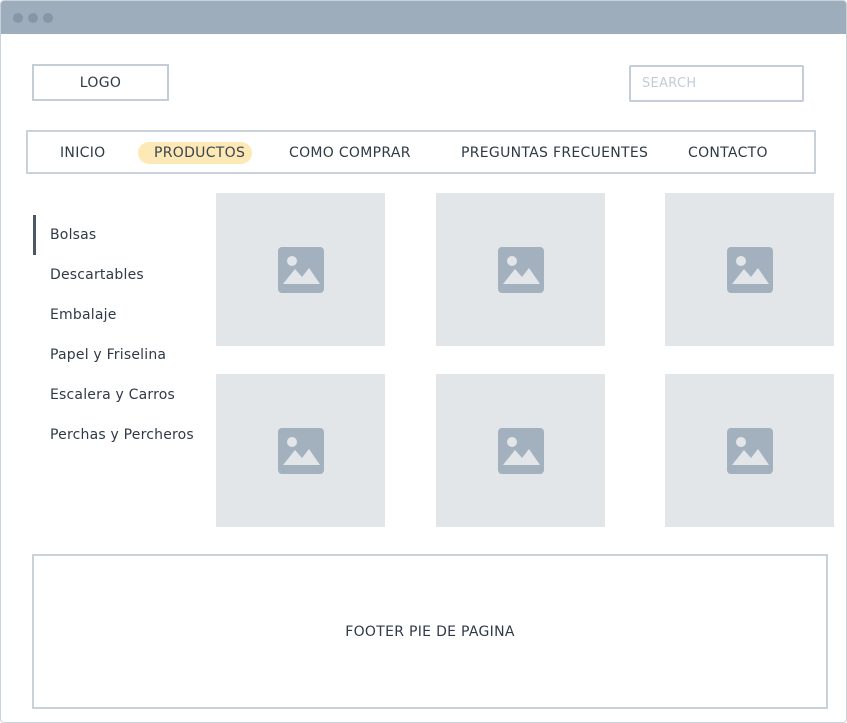 The height and width of the screenshot is (723, 847). What do you see at coordinates (18, 18) in the screenshot?
I see `window-control-close` at bounding box center [18, 18].